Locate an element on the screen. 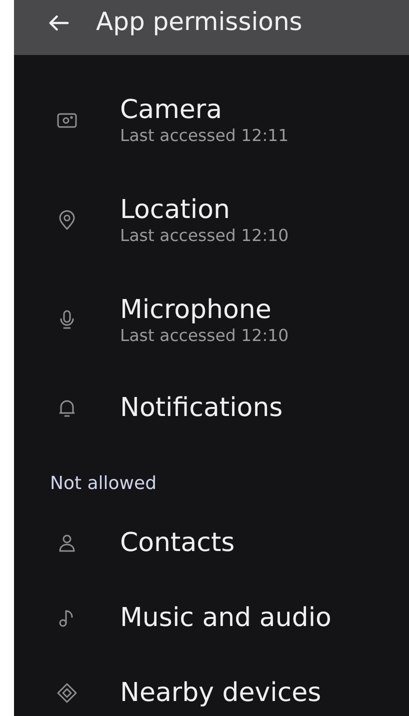 Image resolution: width=409 pixels, height=716 pixels. last-accessed-text: Last accessed 12:11 is located at coordinates (204, 136).